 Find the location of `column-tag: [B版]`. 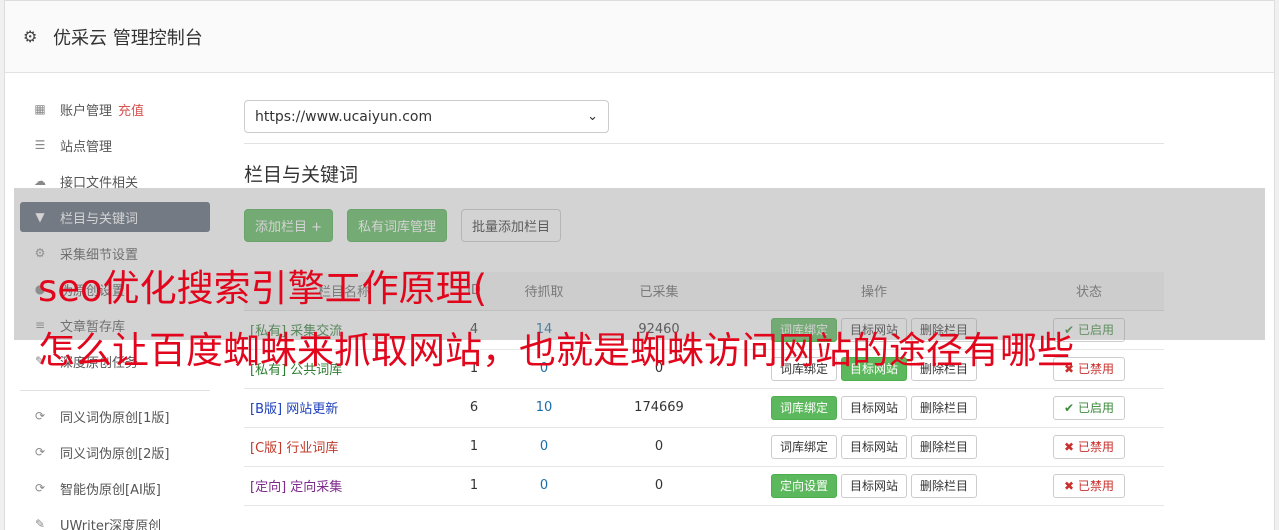

column-tag: [B版] is located at coordinates (266, 409).